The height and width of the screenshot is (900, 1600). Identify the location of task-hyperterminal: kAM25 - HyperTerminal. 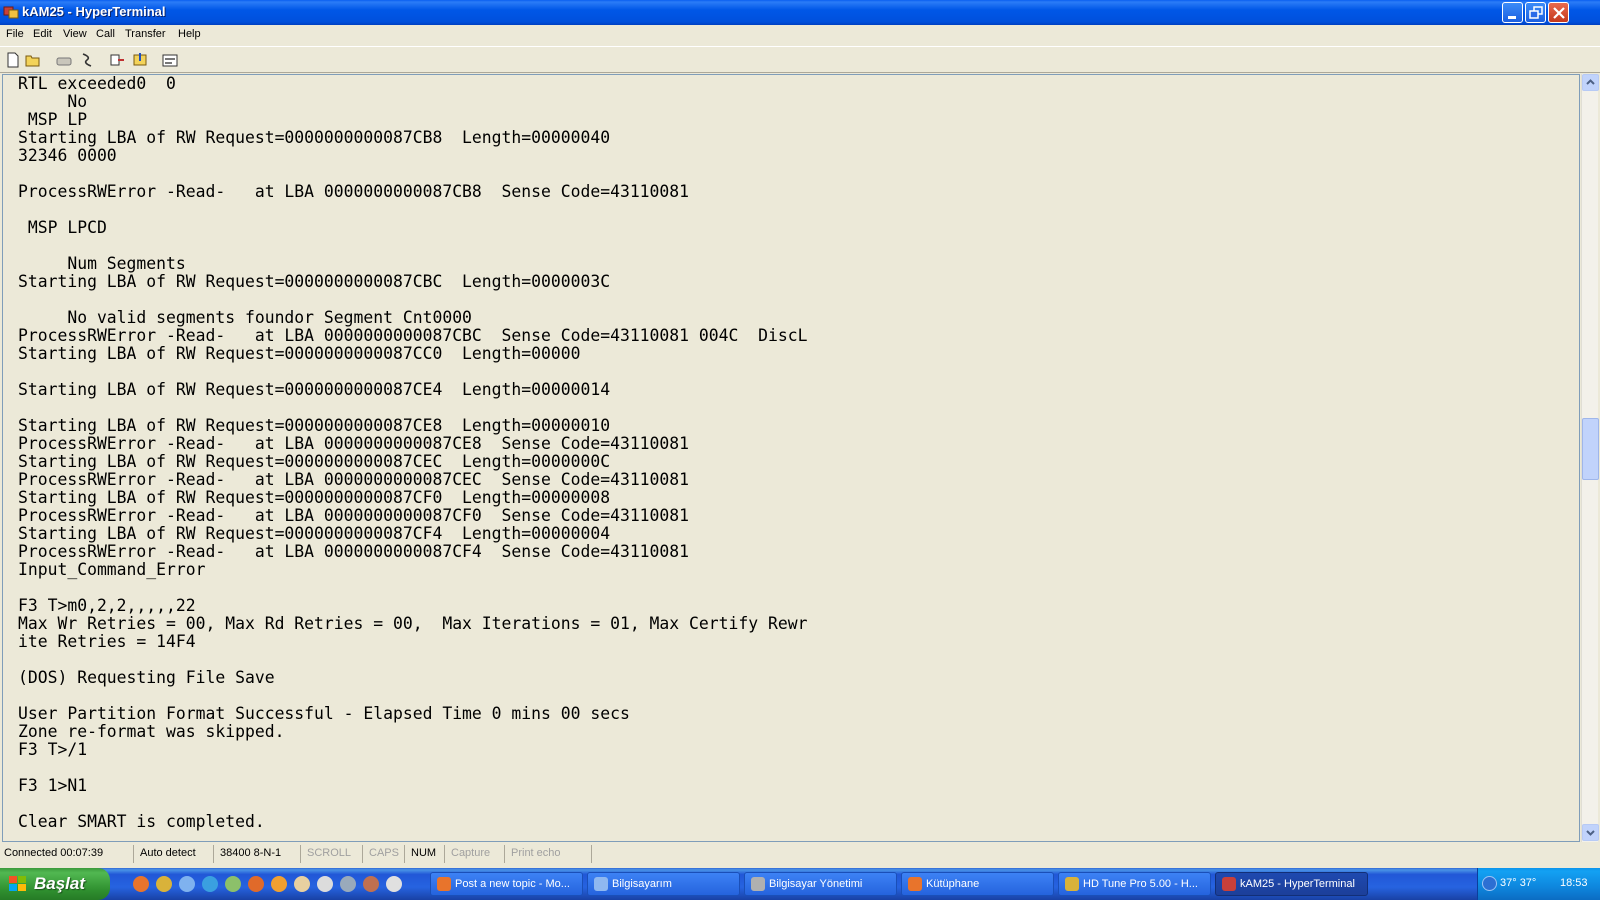
(1291, 884).